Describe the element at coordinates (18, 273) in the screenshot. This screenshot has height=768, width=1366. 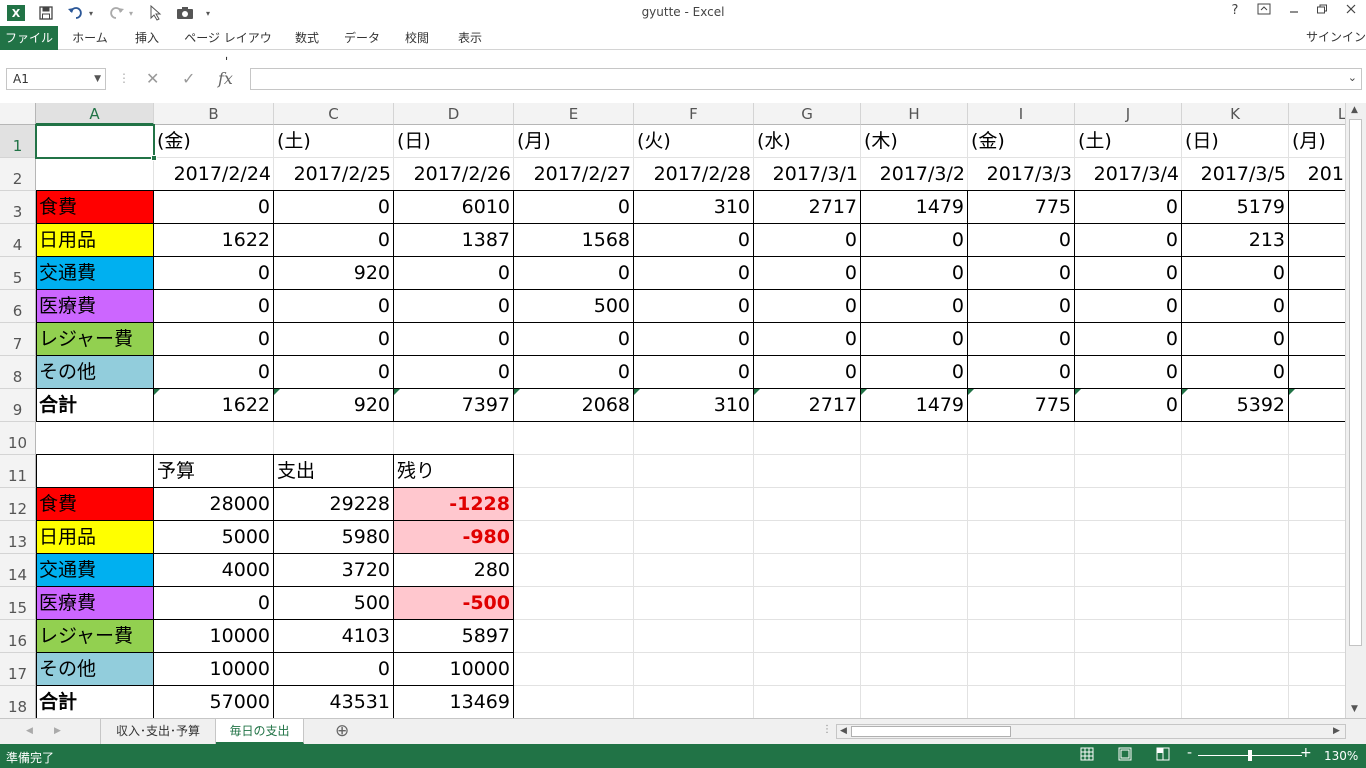
I see `row-header-5: 5` at that location.